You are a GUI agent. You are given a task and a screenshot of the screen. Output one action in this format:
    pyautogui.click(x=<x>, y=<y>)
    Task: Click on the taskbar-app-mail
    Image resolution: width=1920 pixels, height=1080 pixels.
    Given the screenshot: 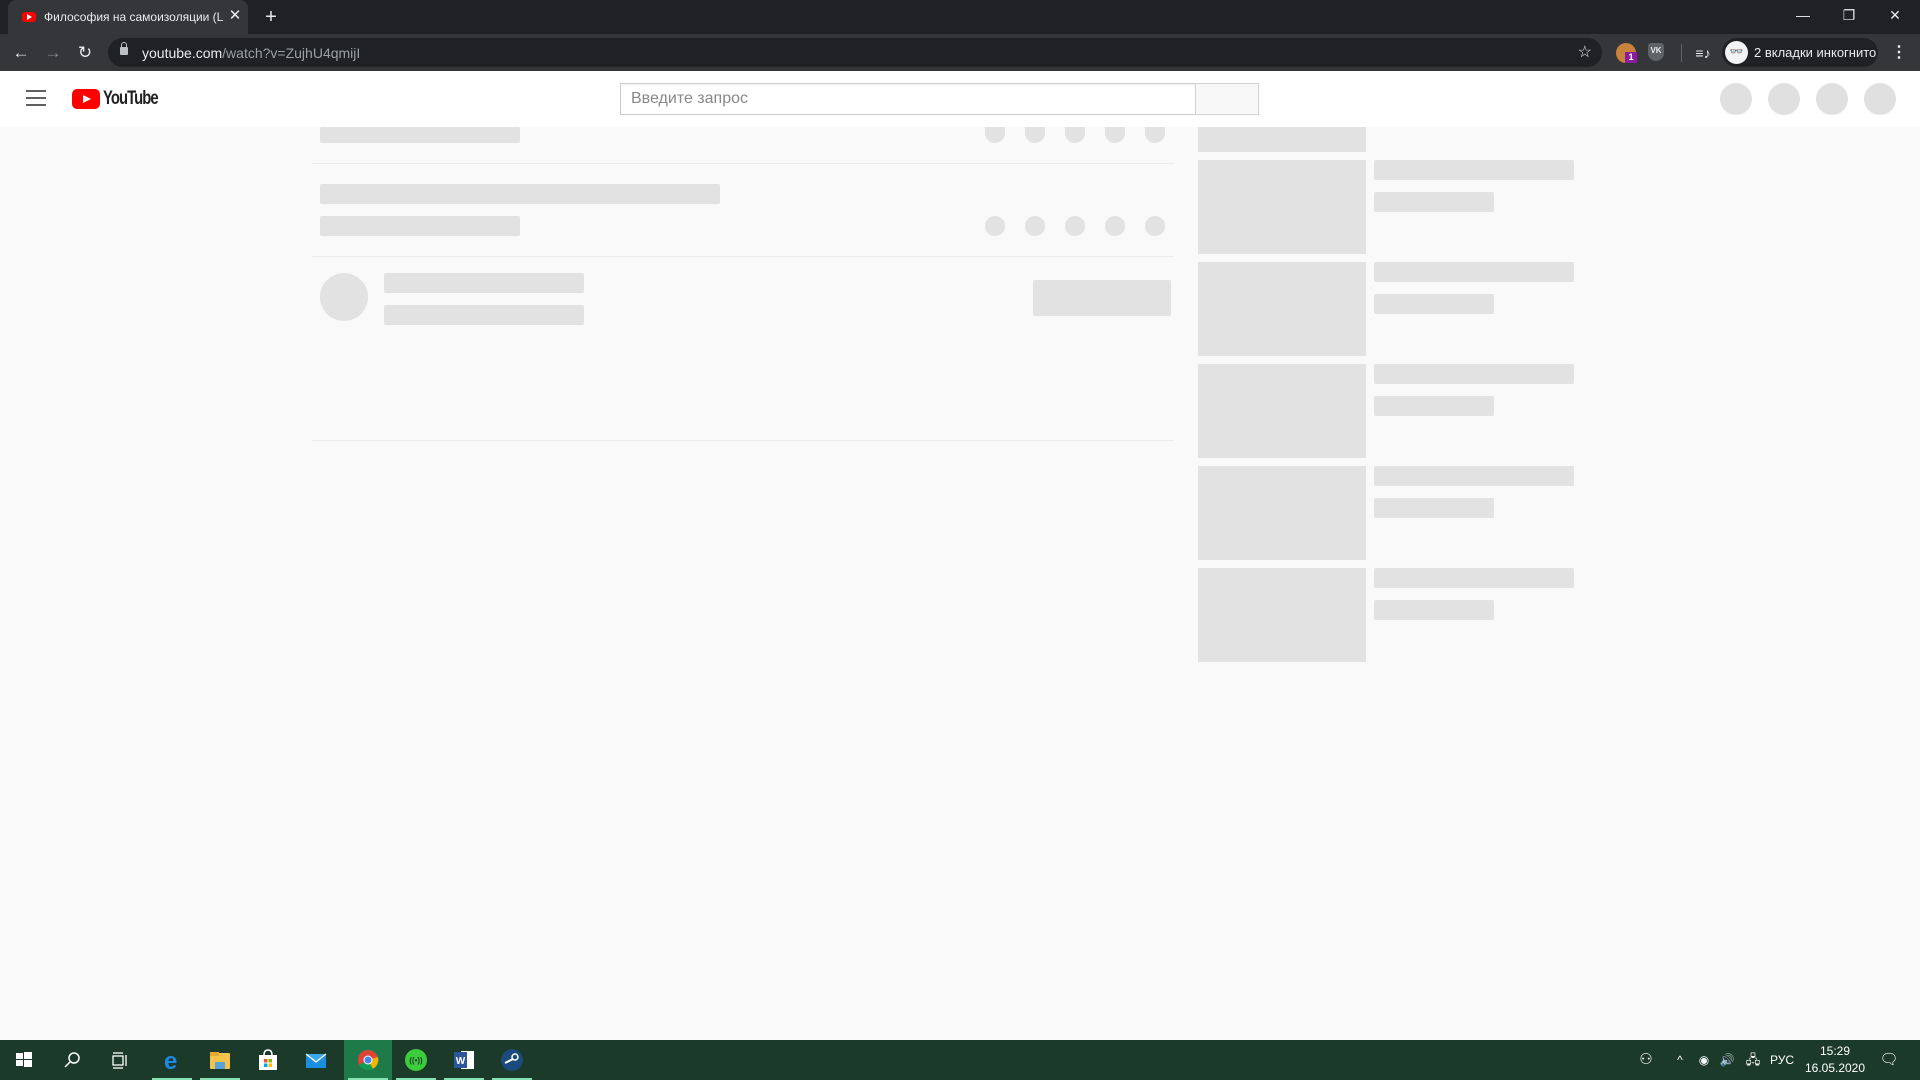 What is the action you would take?
    pyautogui.click(x=316, y=1060)
    